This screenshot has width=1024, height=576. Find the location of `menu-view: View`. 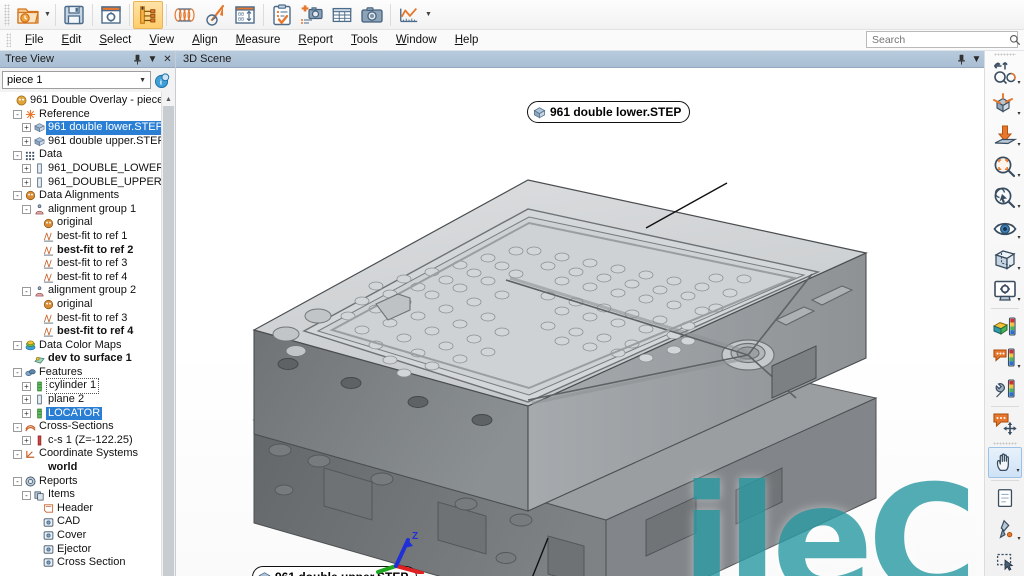

menu-view: View is located at coordinates (161, 40).